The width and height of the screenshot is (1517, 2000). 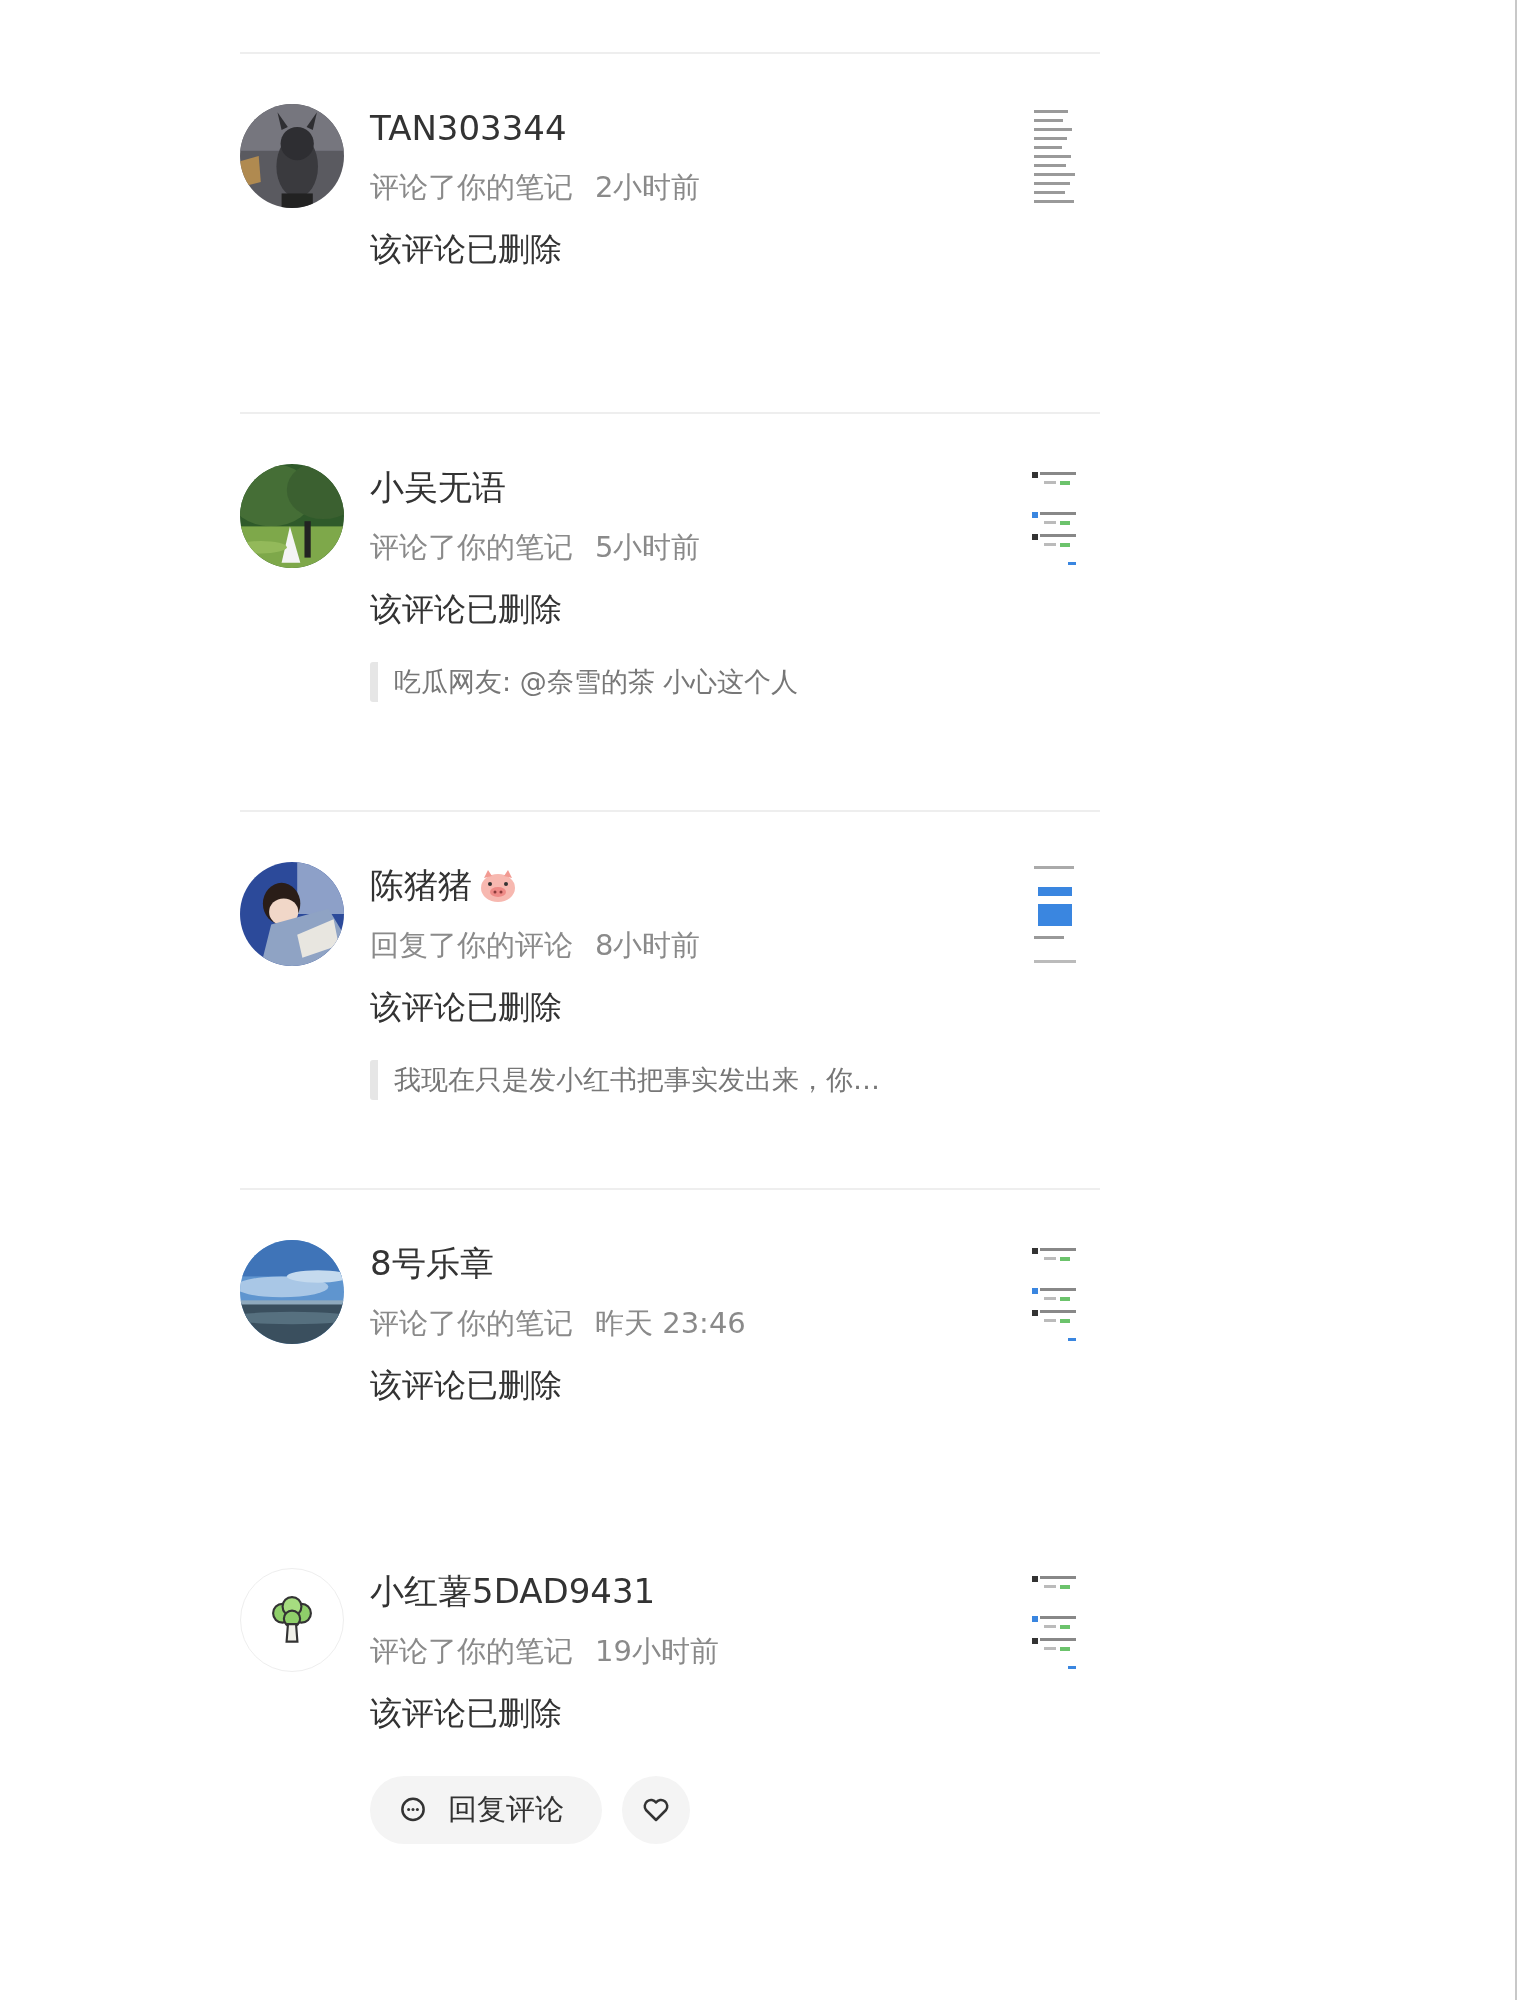 I want to click on timestamp: 5小时前, so click(x=648, y=547).